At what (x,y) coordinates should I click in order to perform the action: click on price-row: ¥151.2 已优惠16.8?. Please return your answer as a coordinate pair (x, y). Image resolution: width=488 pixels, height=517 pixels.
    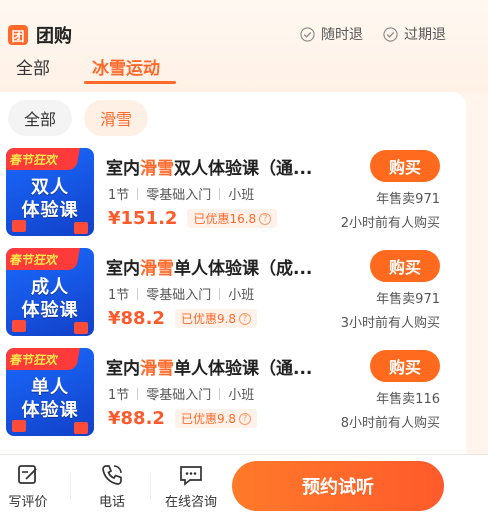
    Looking at the image, I should click on (193, 218).